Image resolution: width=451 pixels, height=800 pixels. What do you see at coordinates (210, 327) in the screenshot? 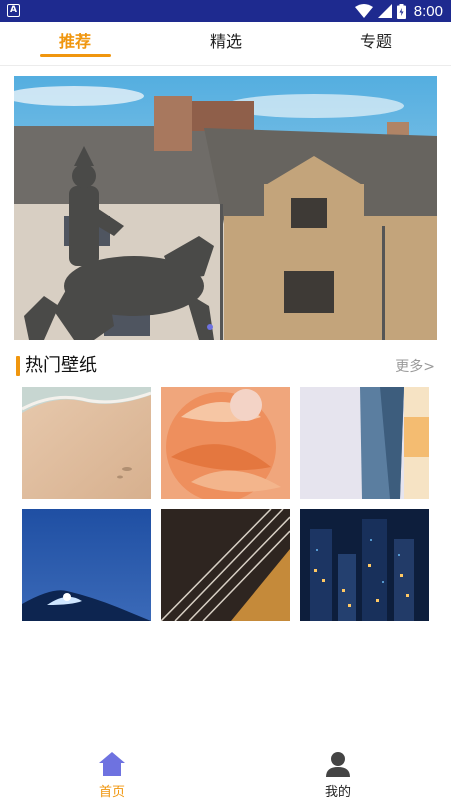
I see `banner-page-indicator` at bounding box center [210, 327].